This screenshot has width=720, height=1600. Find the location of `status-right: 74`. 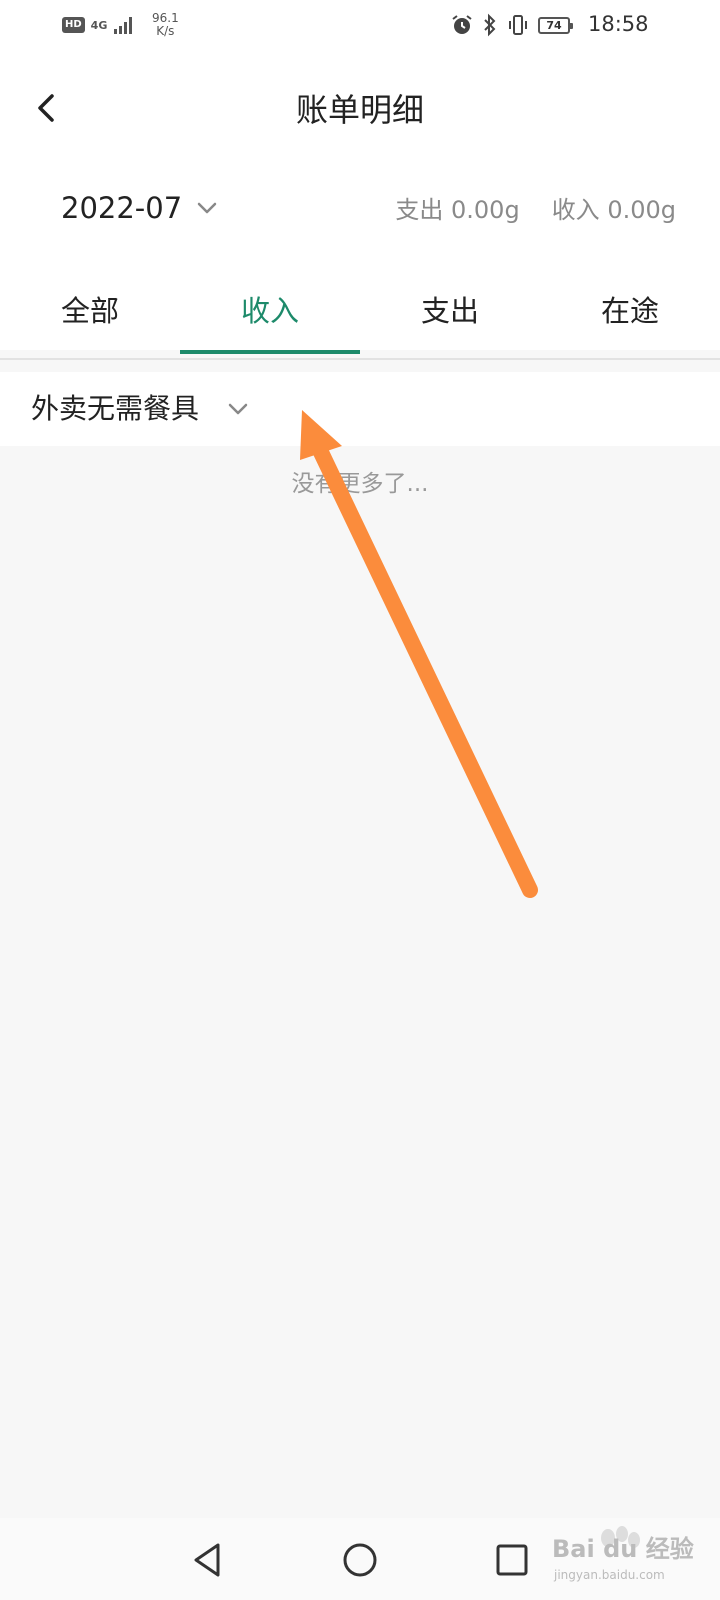

status-right: 74 is located at coordinates (511, 25).